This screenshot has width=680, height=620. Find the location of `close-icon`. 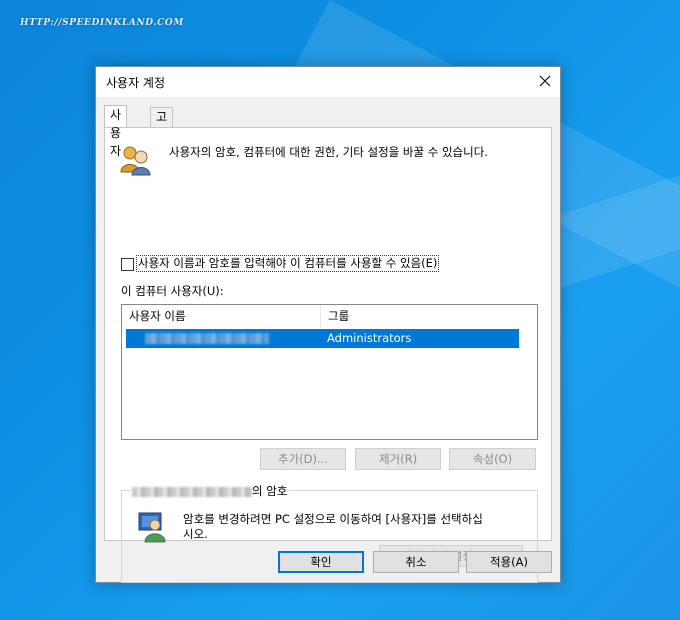

close-icon is located at coordinates (545, 81).